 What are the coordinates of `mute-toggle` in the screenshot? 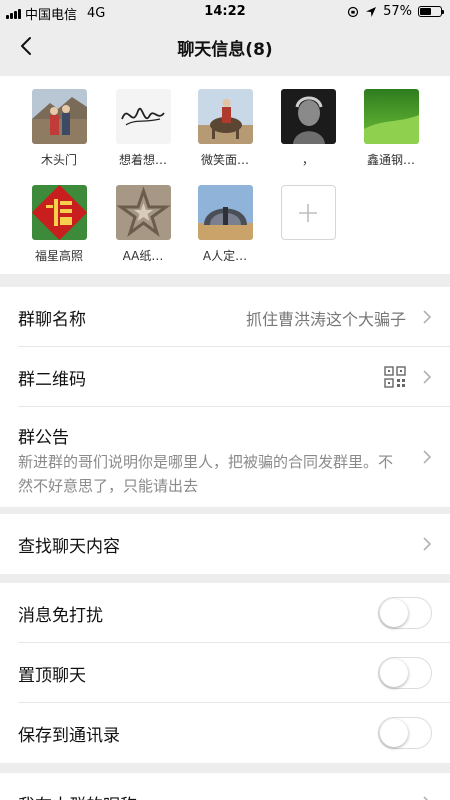 It's located at (405, 613).